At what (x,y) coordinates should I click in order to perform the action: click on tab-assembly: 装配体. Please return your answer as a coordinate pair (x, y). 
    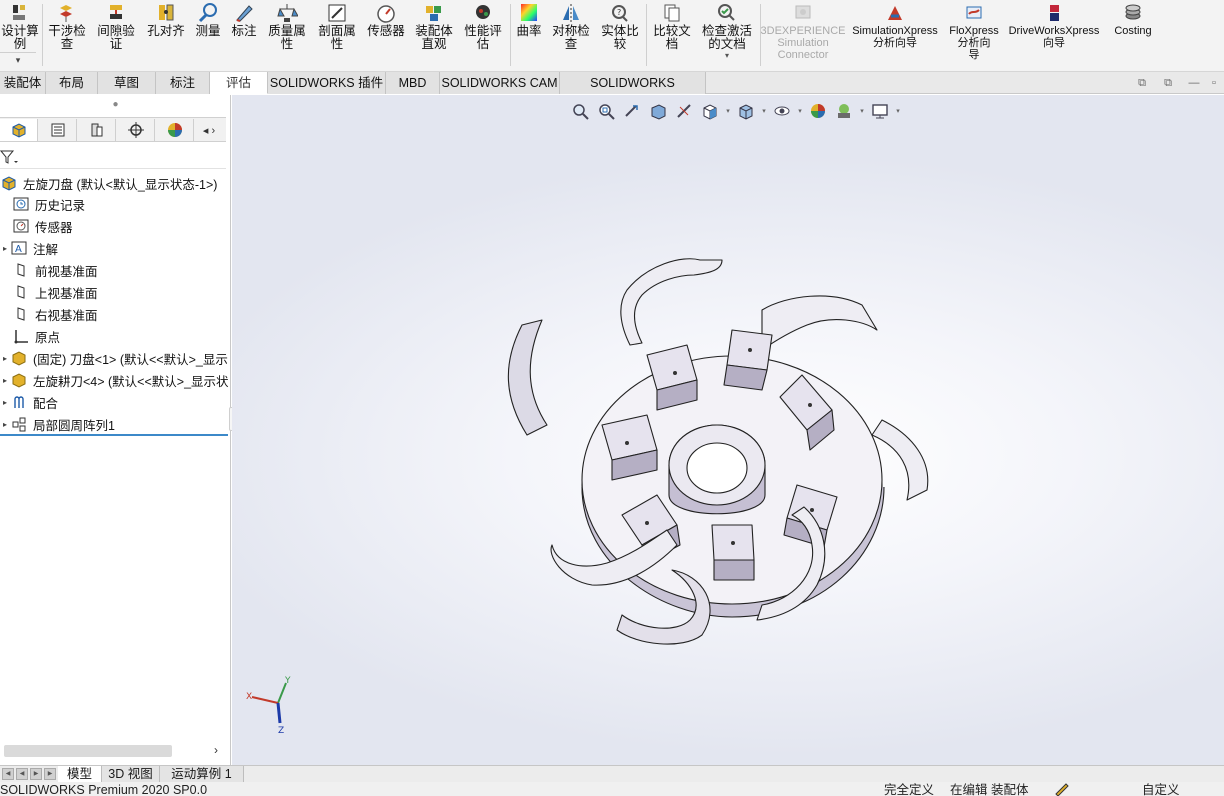
    Looking at the image, I should click on (23, 83).